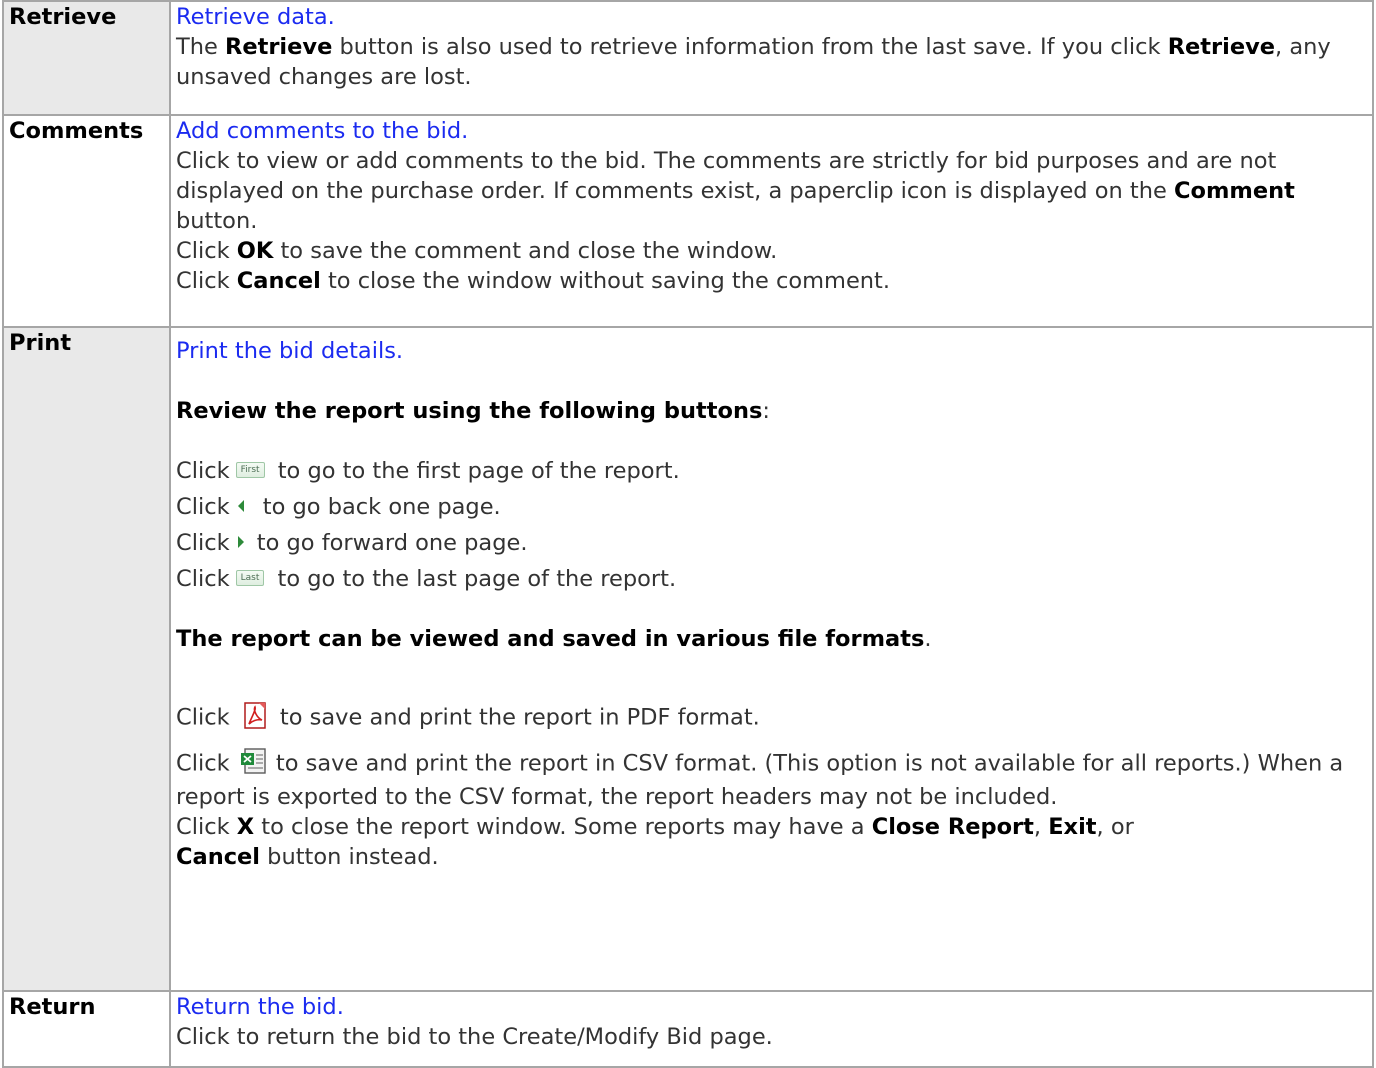  Describe the element at coordinates (86, 1029) in the screenshot. I see `button-name: Return` at that location.